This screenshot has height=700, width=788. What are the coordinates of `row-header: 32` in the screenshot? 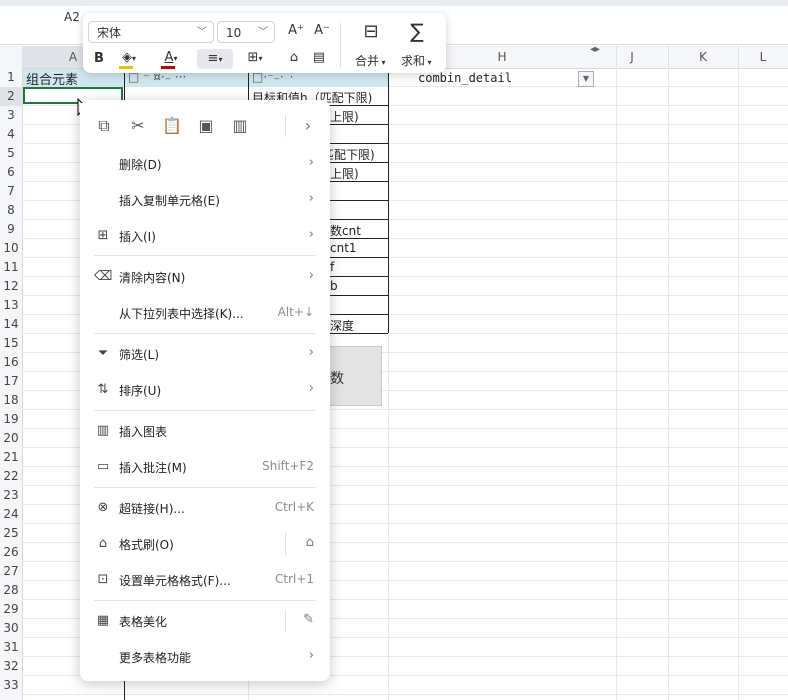 It's located at (11, 666).